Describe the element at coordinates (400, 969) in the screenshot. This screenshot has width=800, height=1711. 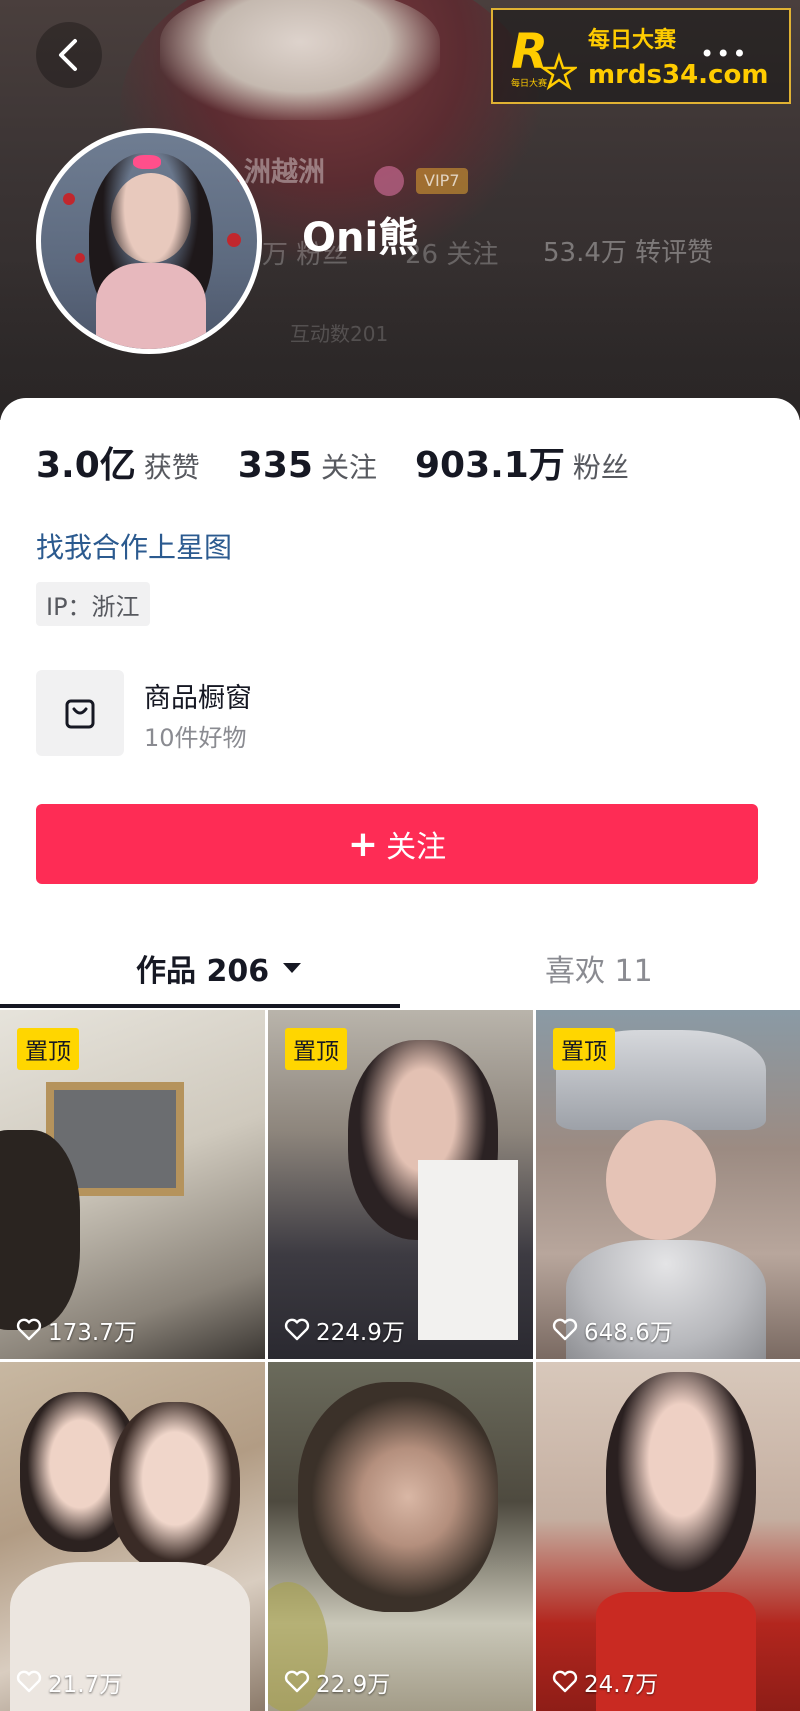
I see `content-tabs: 作品 206 喜欢 11` at that location.